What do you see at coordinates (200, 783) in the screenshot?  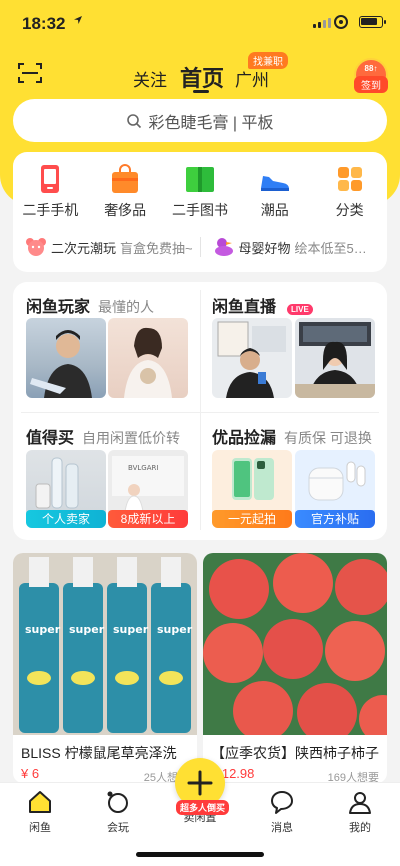 I see `plus-icon` at bounding box center [200, 783].